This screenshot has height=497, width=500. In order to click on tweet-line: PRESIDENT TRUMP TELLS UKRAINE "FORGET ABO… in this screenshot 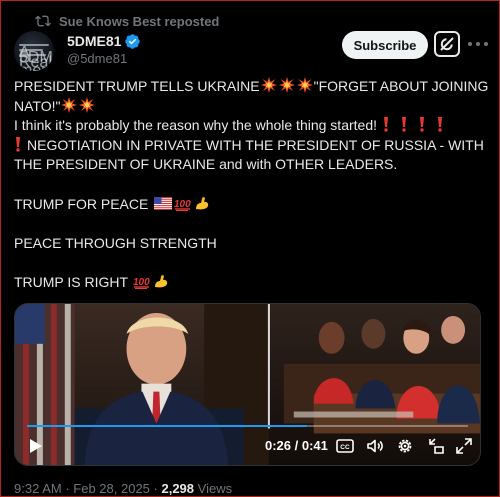, I will do `click(251, 87)`.